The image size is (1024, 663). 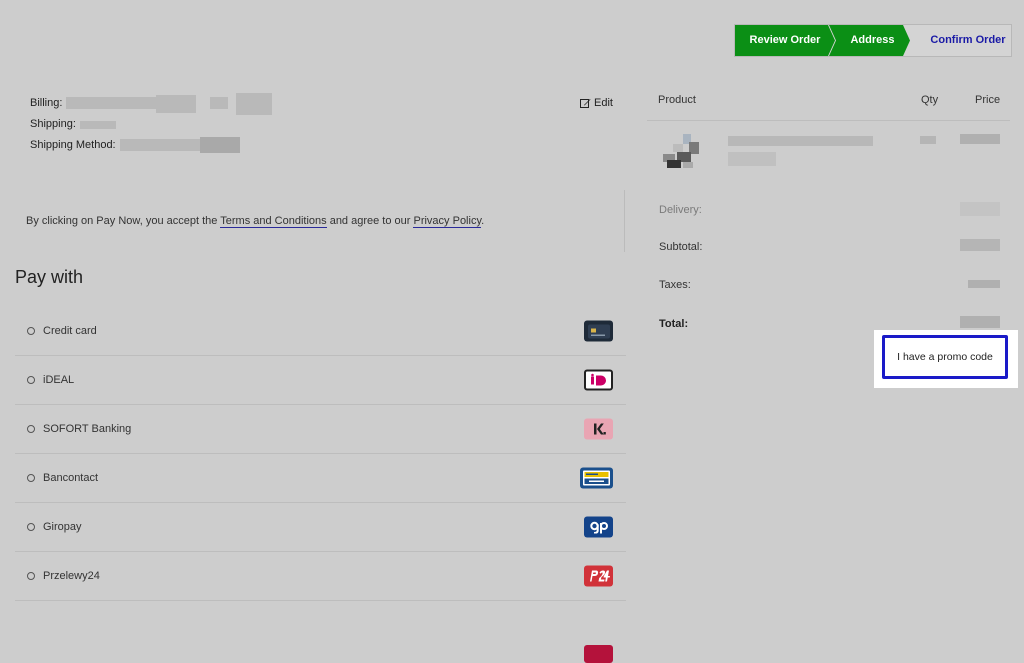 What do you see at coordinates (70, 331) in the screenshot?
I see `payment-method-label: Credit card` at bounding box center [70, 331].